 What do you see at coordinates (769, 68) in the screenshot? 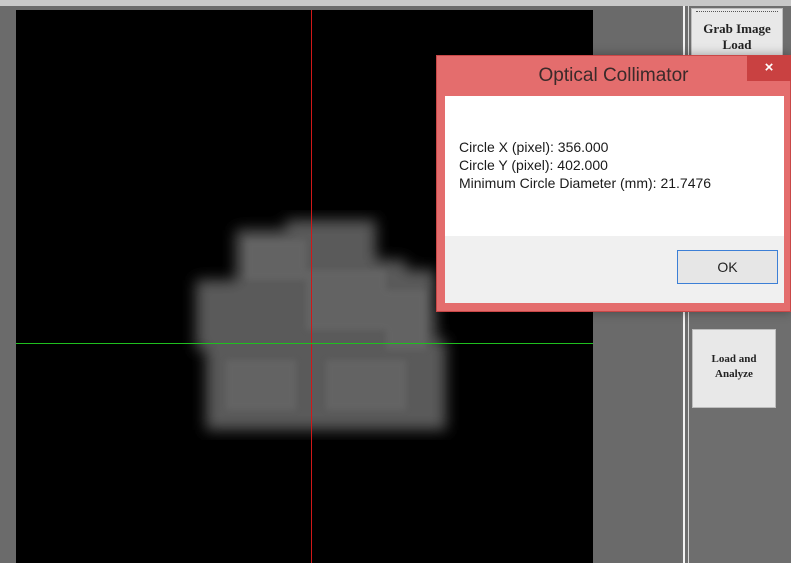
I see `close-icon: ×` at bounding box center [769, 68].